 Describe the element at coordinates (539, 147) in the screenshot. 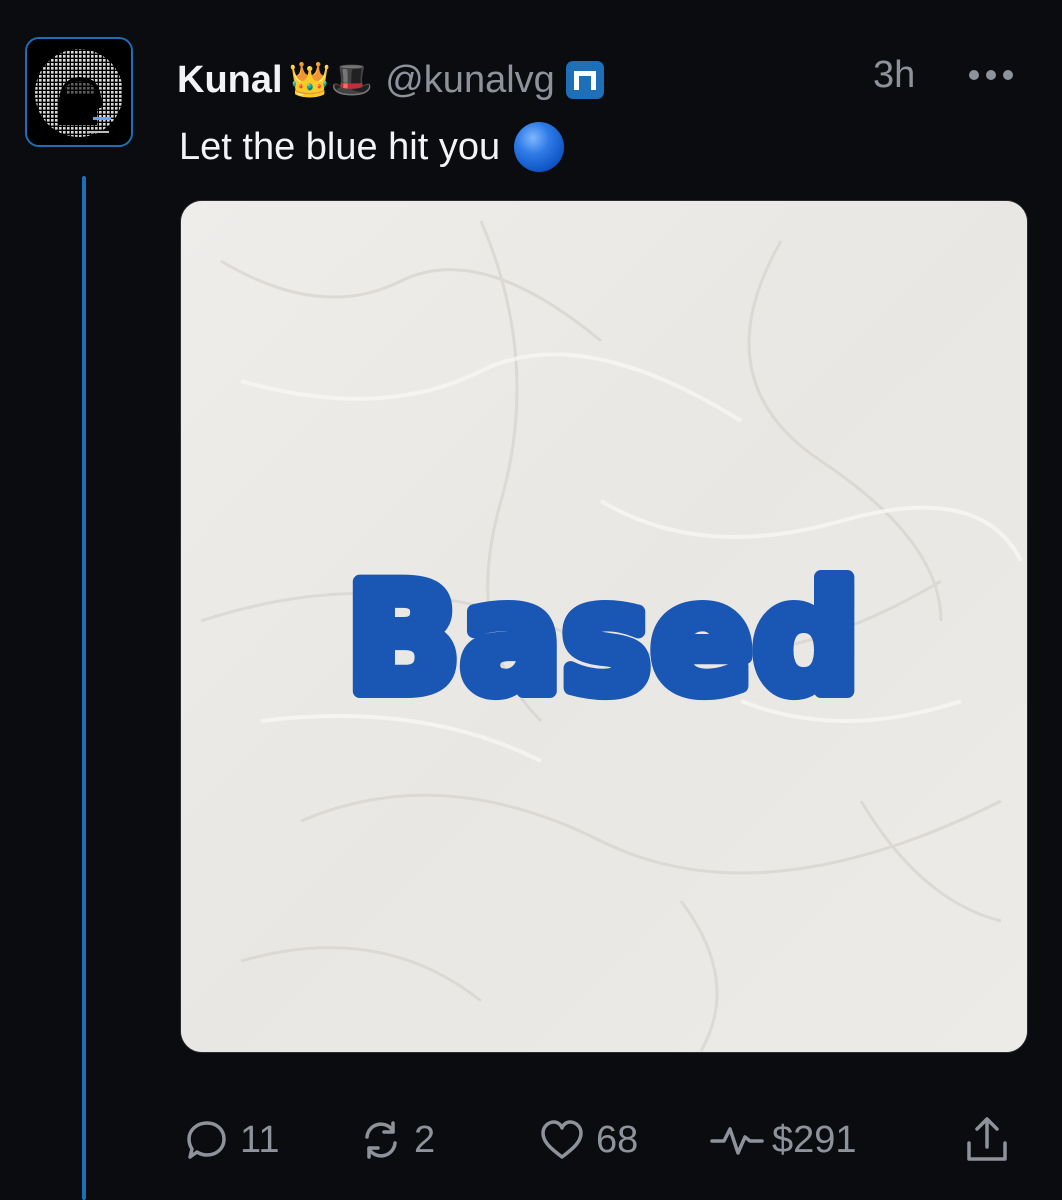

I see `blue-circle-icon` at that location.